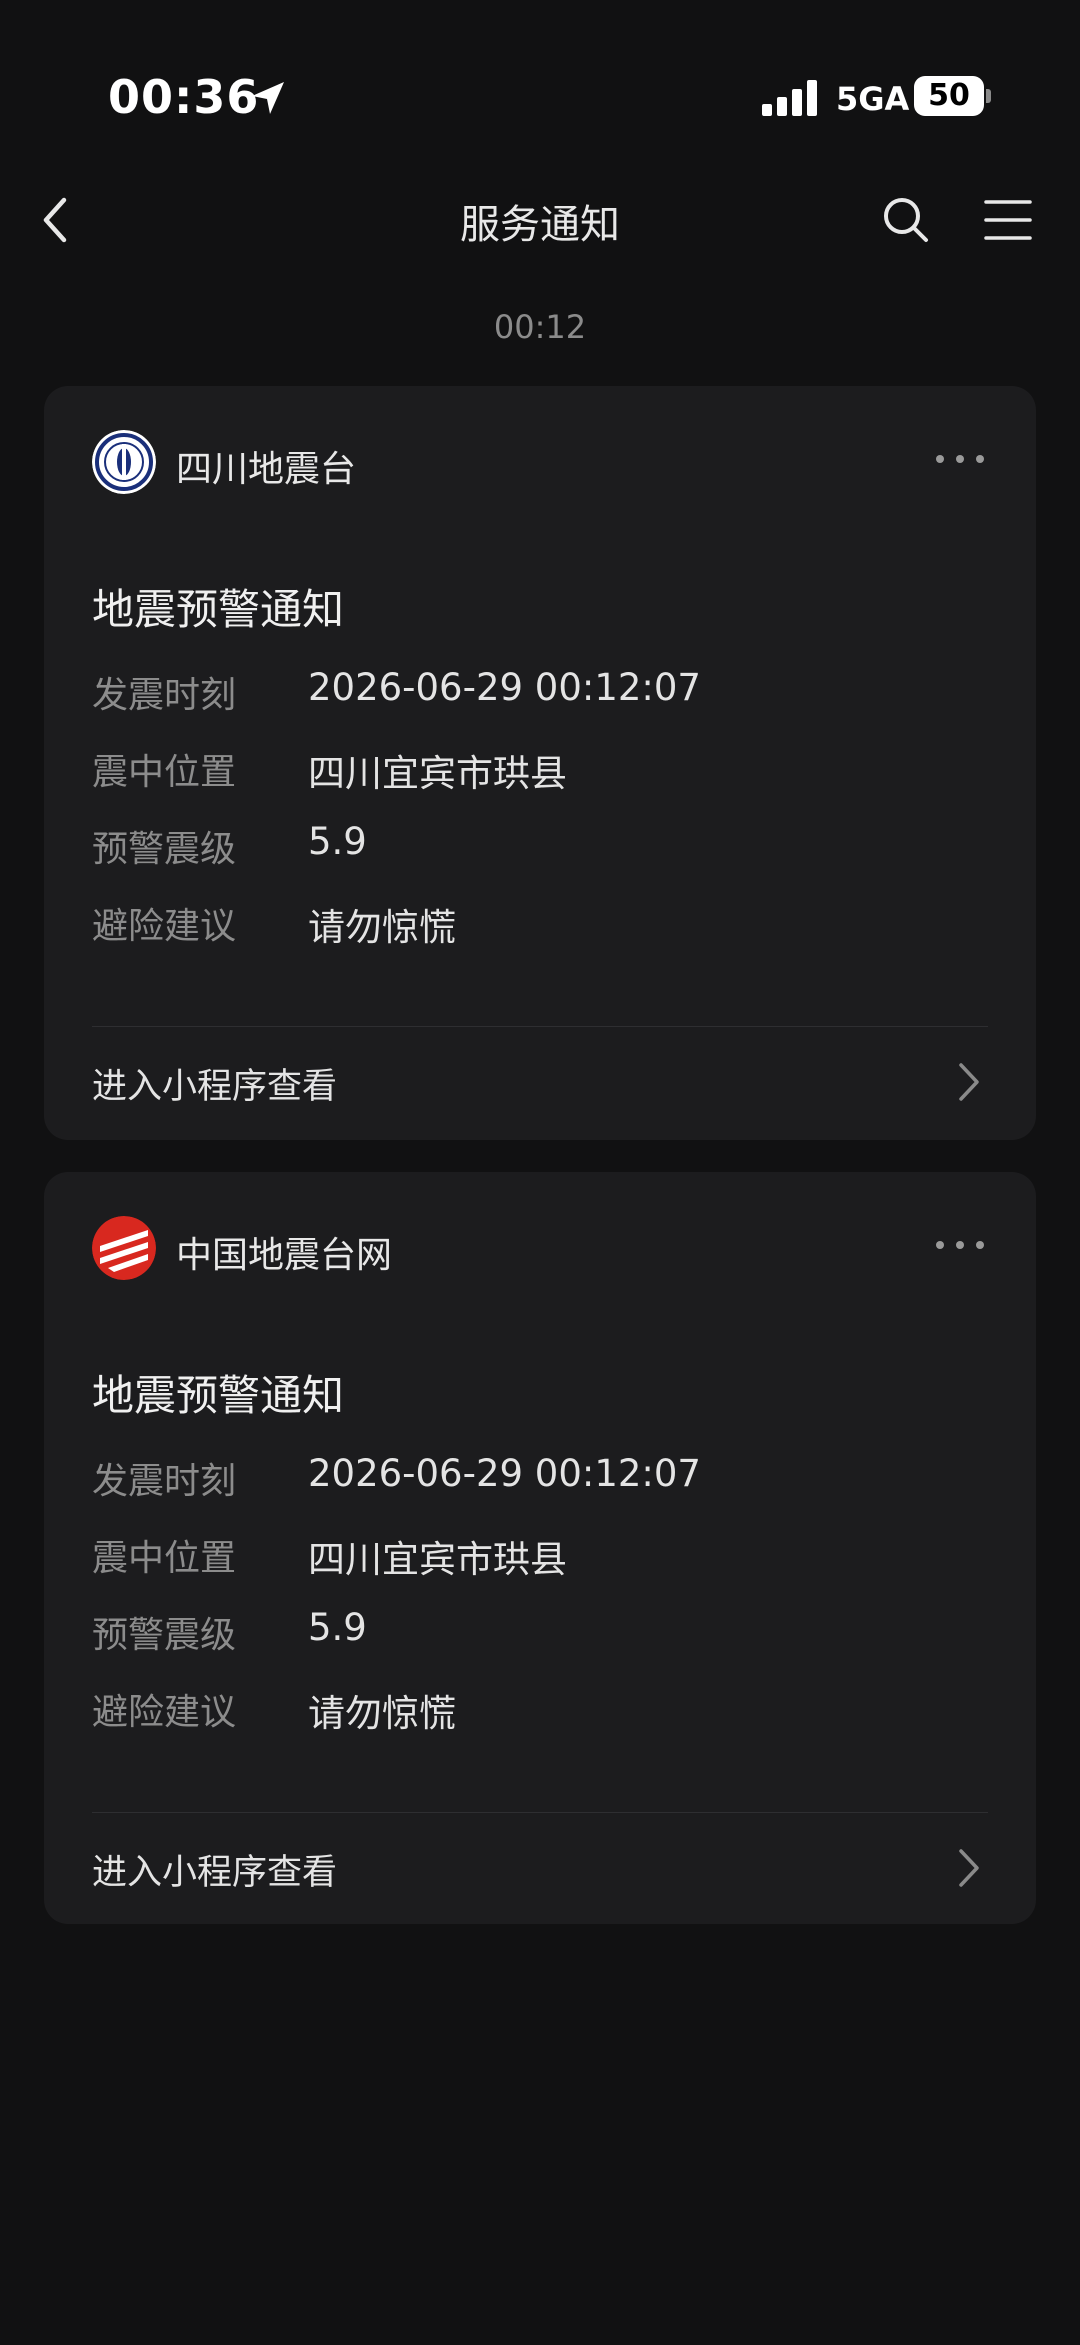  What do you see at coordinates (789, 98) in the screenshot?
I see `signal-bars-icon` at bounding box center [789, 98].